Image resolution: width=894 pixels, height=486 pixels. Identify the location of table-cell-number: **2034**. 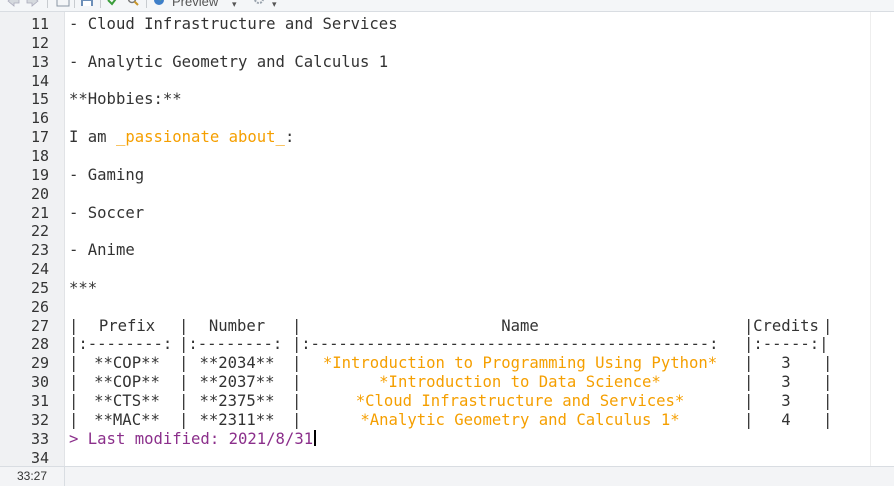
(237, 363).